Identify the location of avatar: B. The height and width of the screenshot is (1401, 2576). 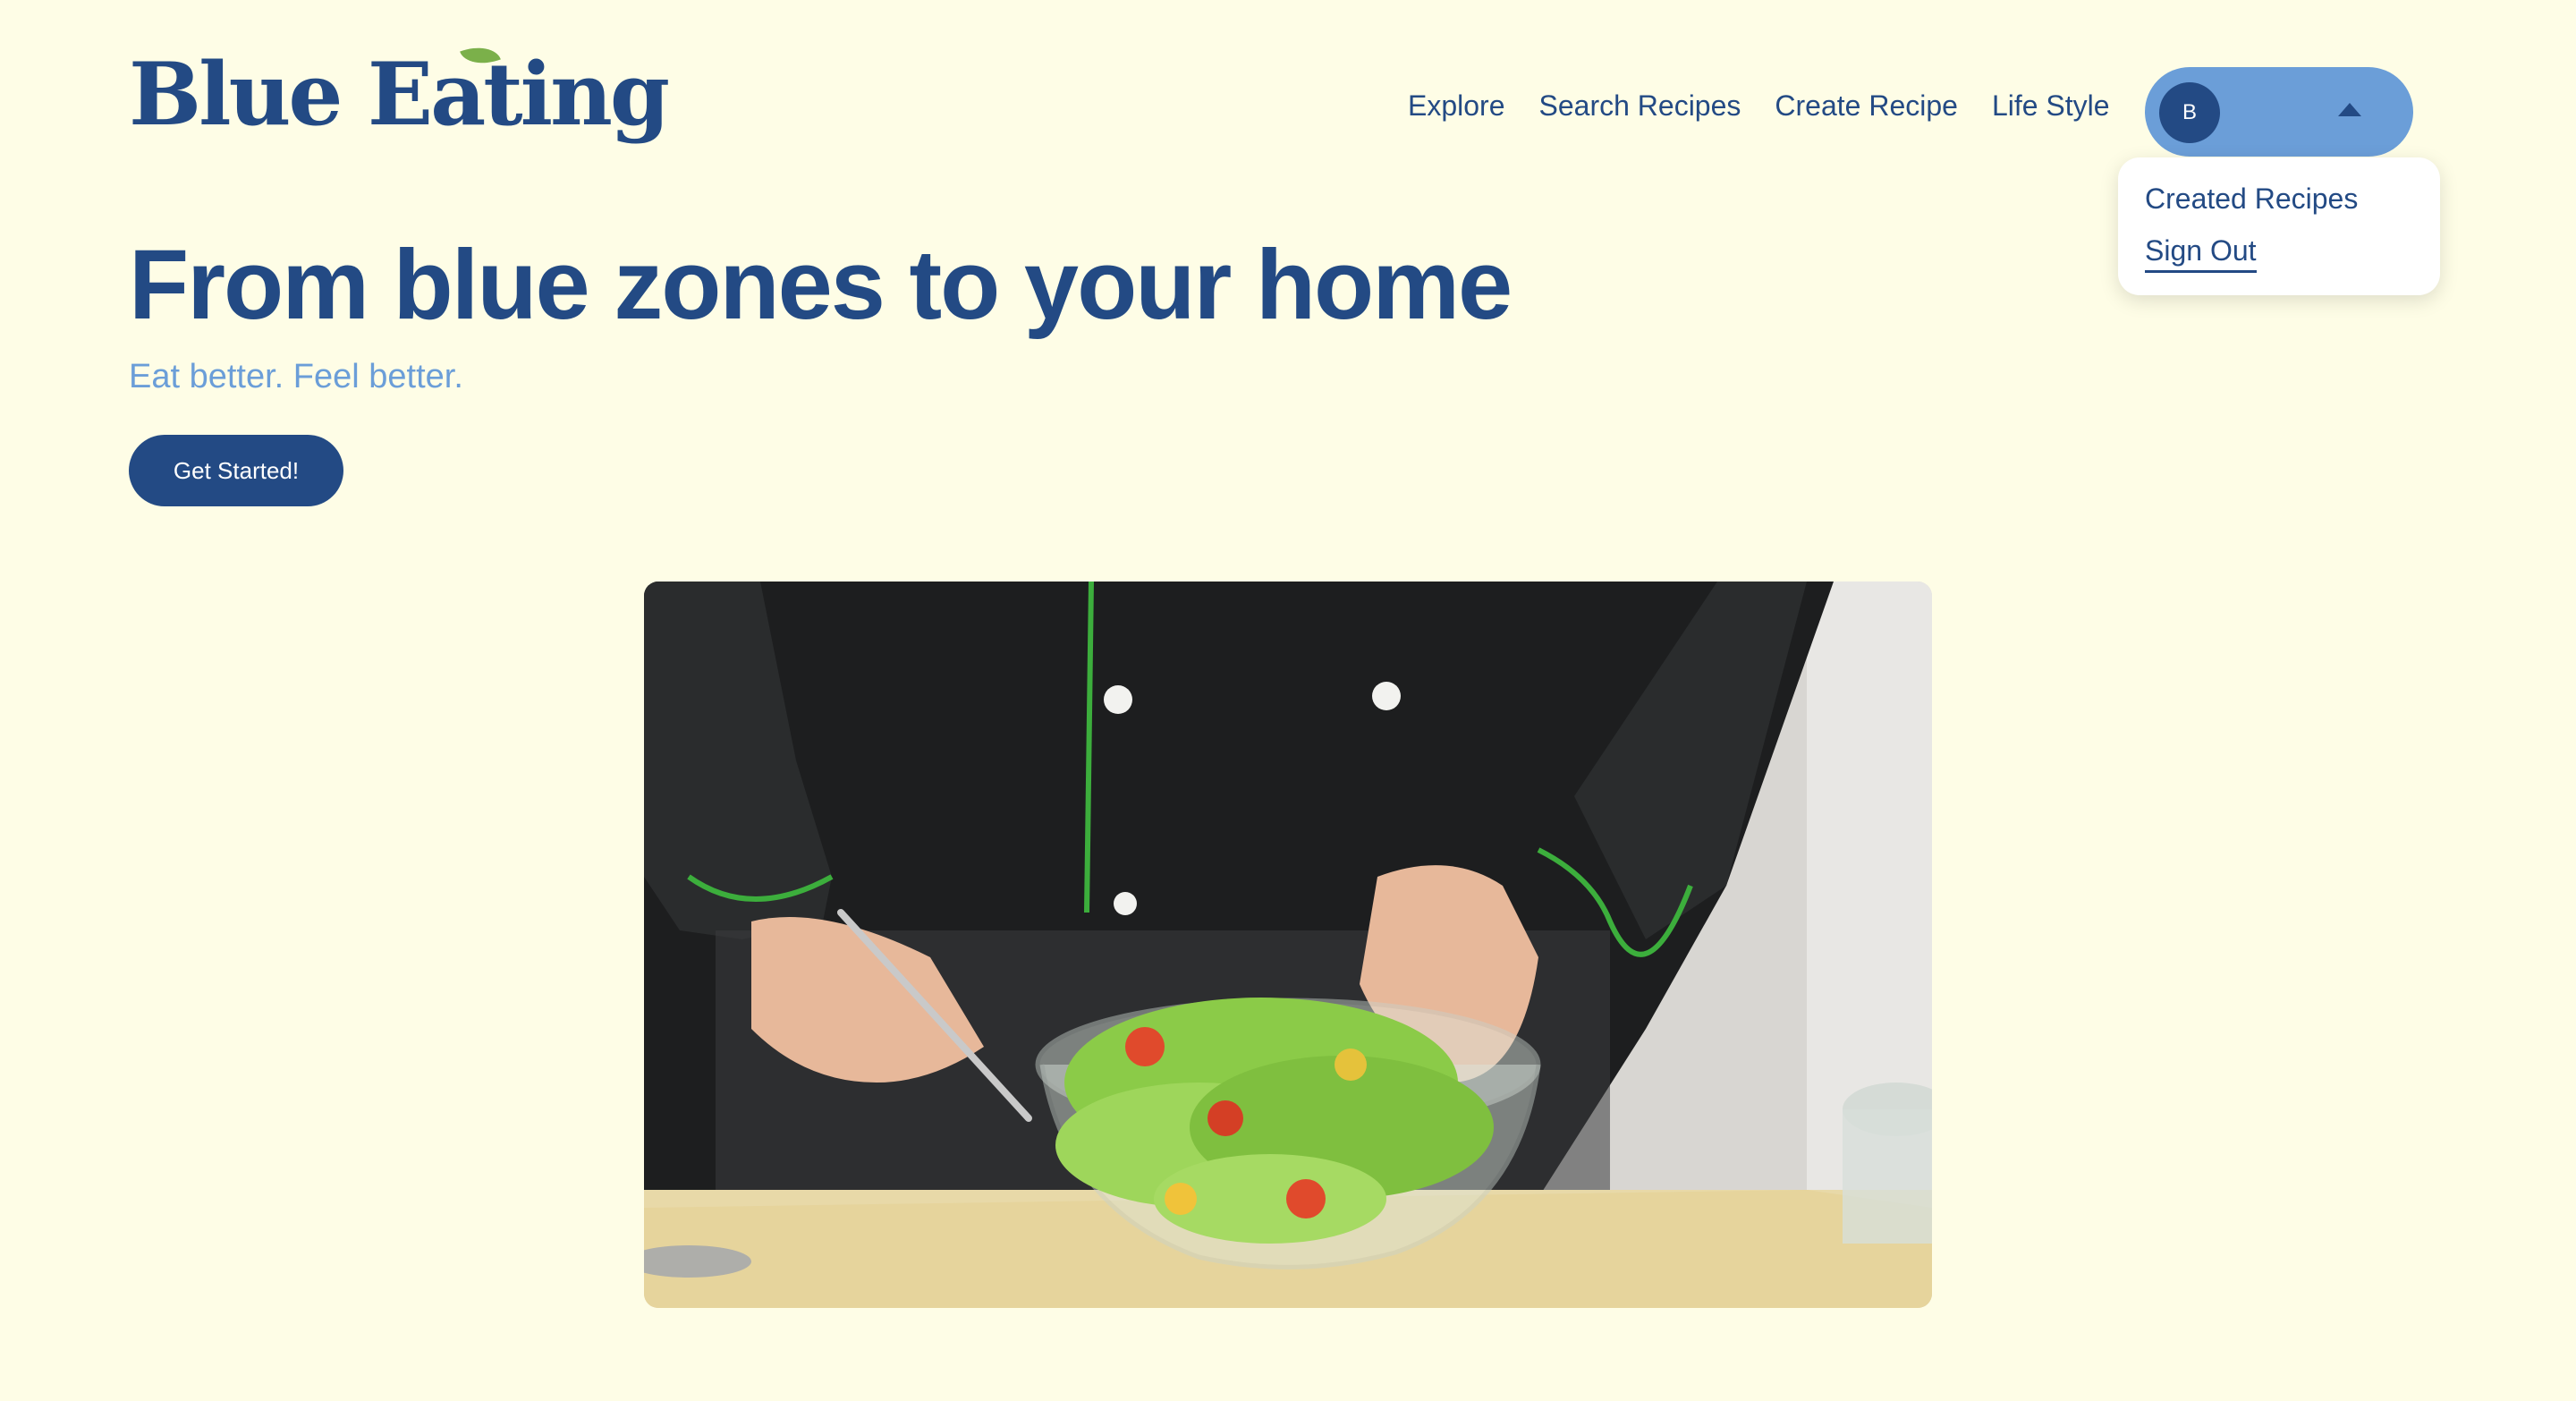
(2189, 112).